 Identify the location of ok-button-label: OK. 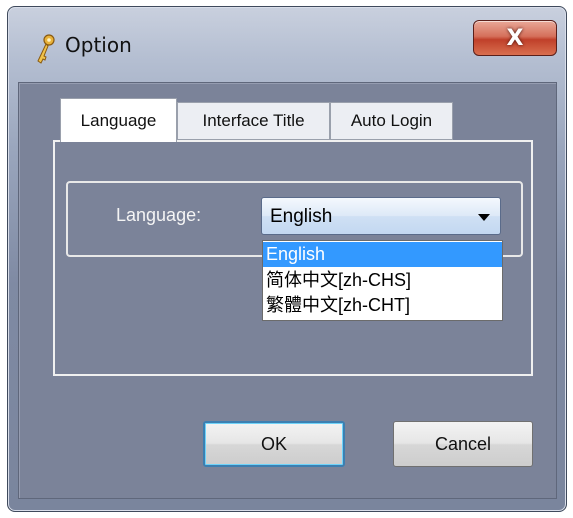
(273, 443).